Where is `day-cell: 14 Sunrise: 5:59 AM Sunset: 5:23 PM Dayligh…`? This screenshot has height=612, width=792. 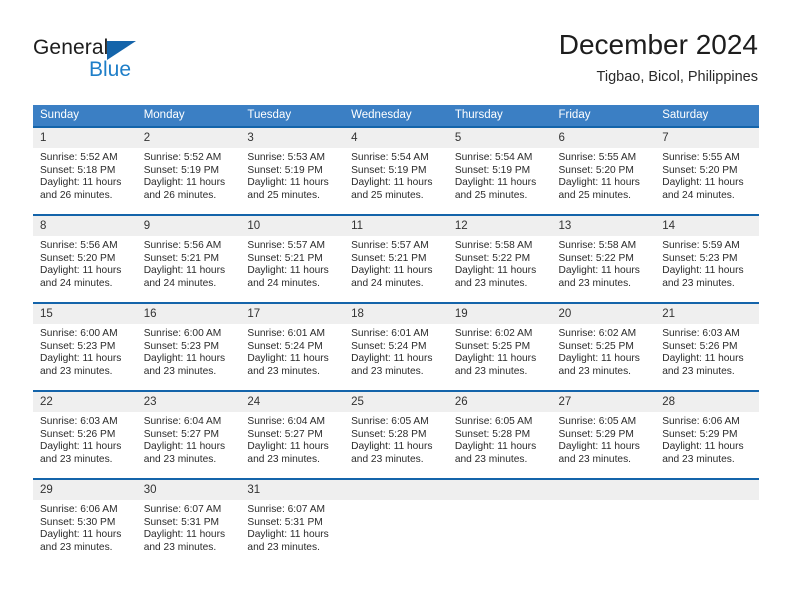 day-cell: 14 Sunrise: 5:59 AM Sunset: 5:23 PM Dayligh… is located at coordinates (707, 258).